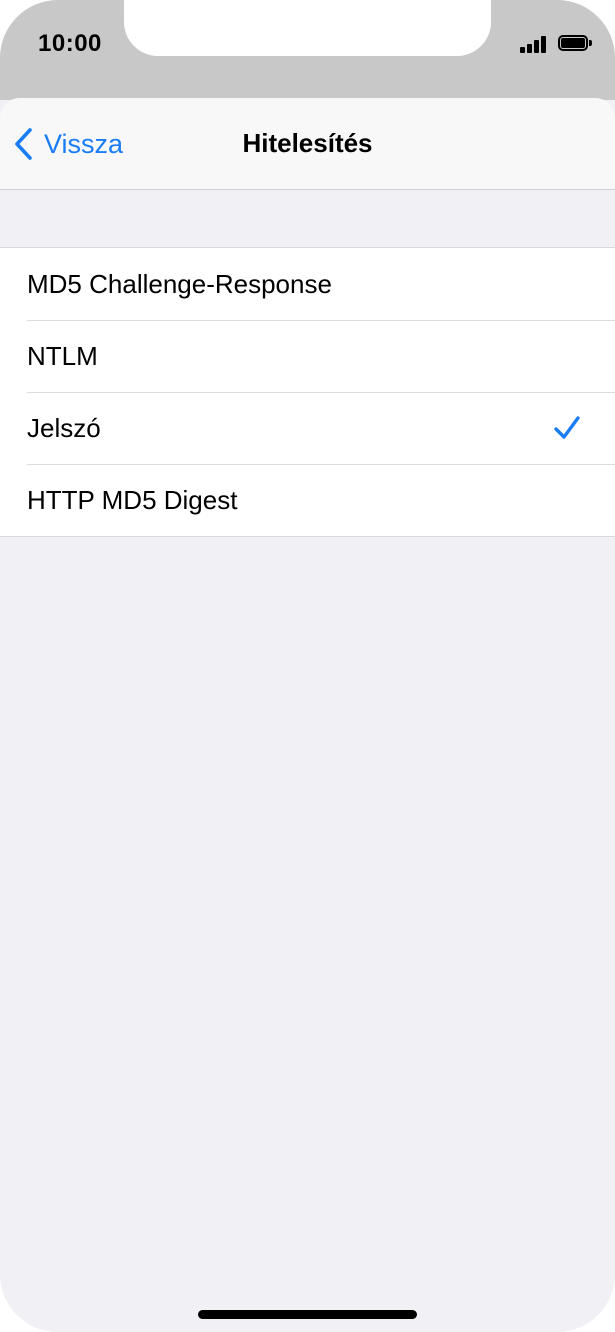  What do you see at coordinates (535, 44) in the screenshot?
I see `cellular-signal-icon` at bounding box center [535, 44].